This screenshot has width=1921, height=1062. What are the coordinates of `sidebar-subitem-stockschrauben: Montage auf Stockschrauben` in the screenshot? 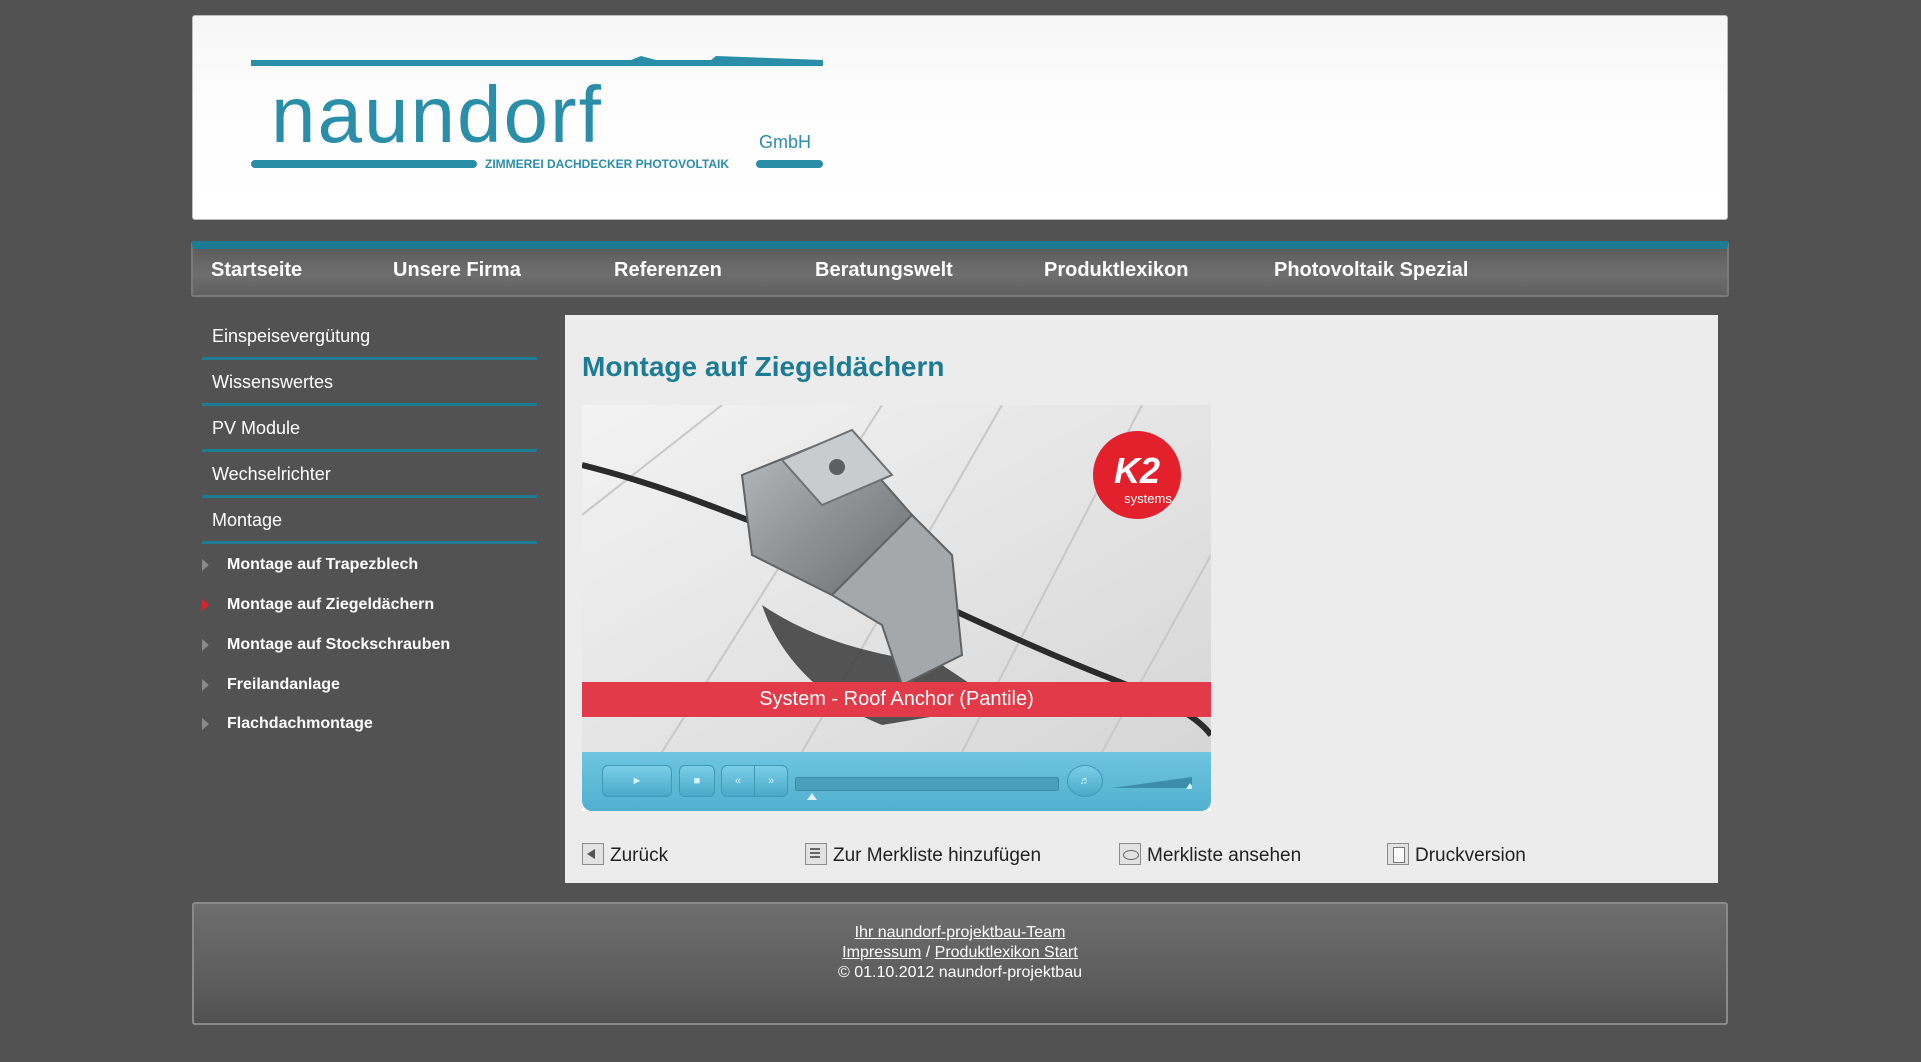 It's located at (370, 645).